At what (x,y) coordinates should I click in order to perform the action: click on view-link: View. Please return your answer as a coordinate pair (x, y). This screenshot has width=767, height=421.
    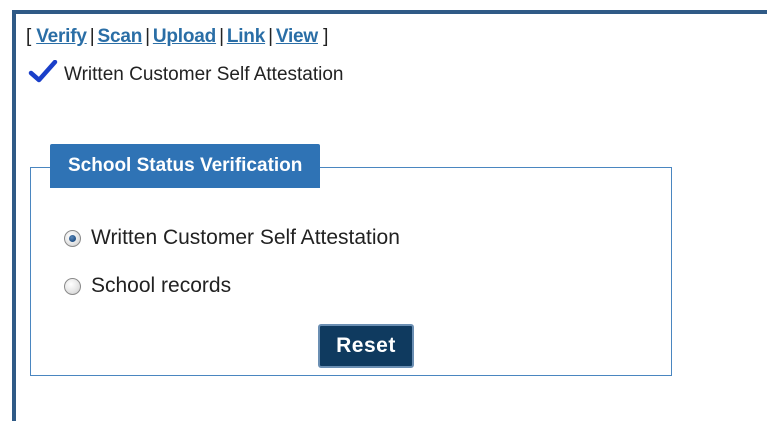
    Looking at the image, I should click on (297, 36).